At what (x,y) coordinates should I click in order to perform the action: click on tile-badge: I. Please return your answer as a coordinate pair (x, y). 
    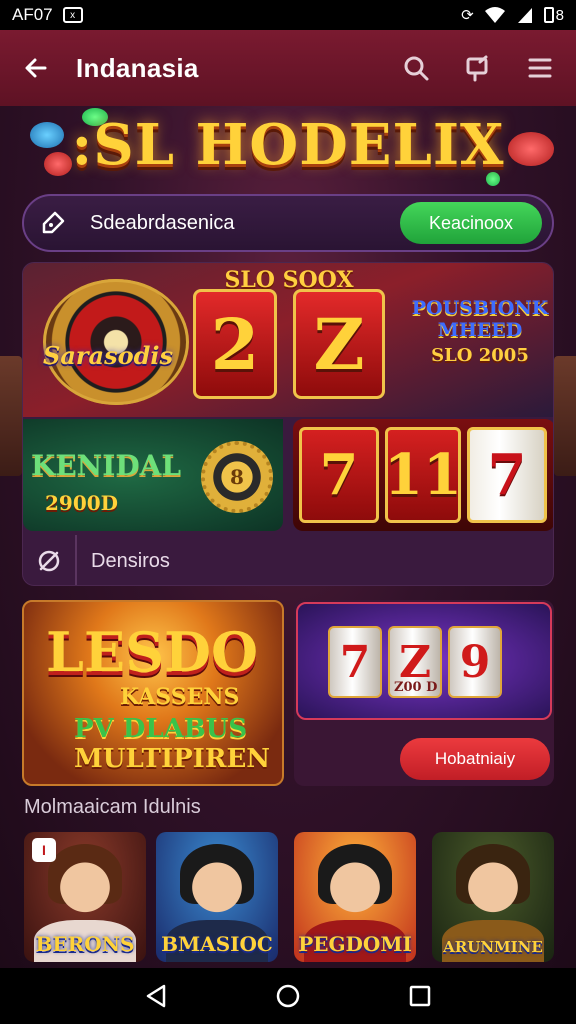
    Looking at the image, I should click on (44, 850).